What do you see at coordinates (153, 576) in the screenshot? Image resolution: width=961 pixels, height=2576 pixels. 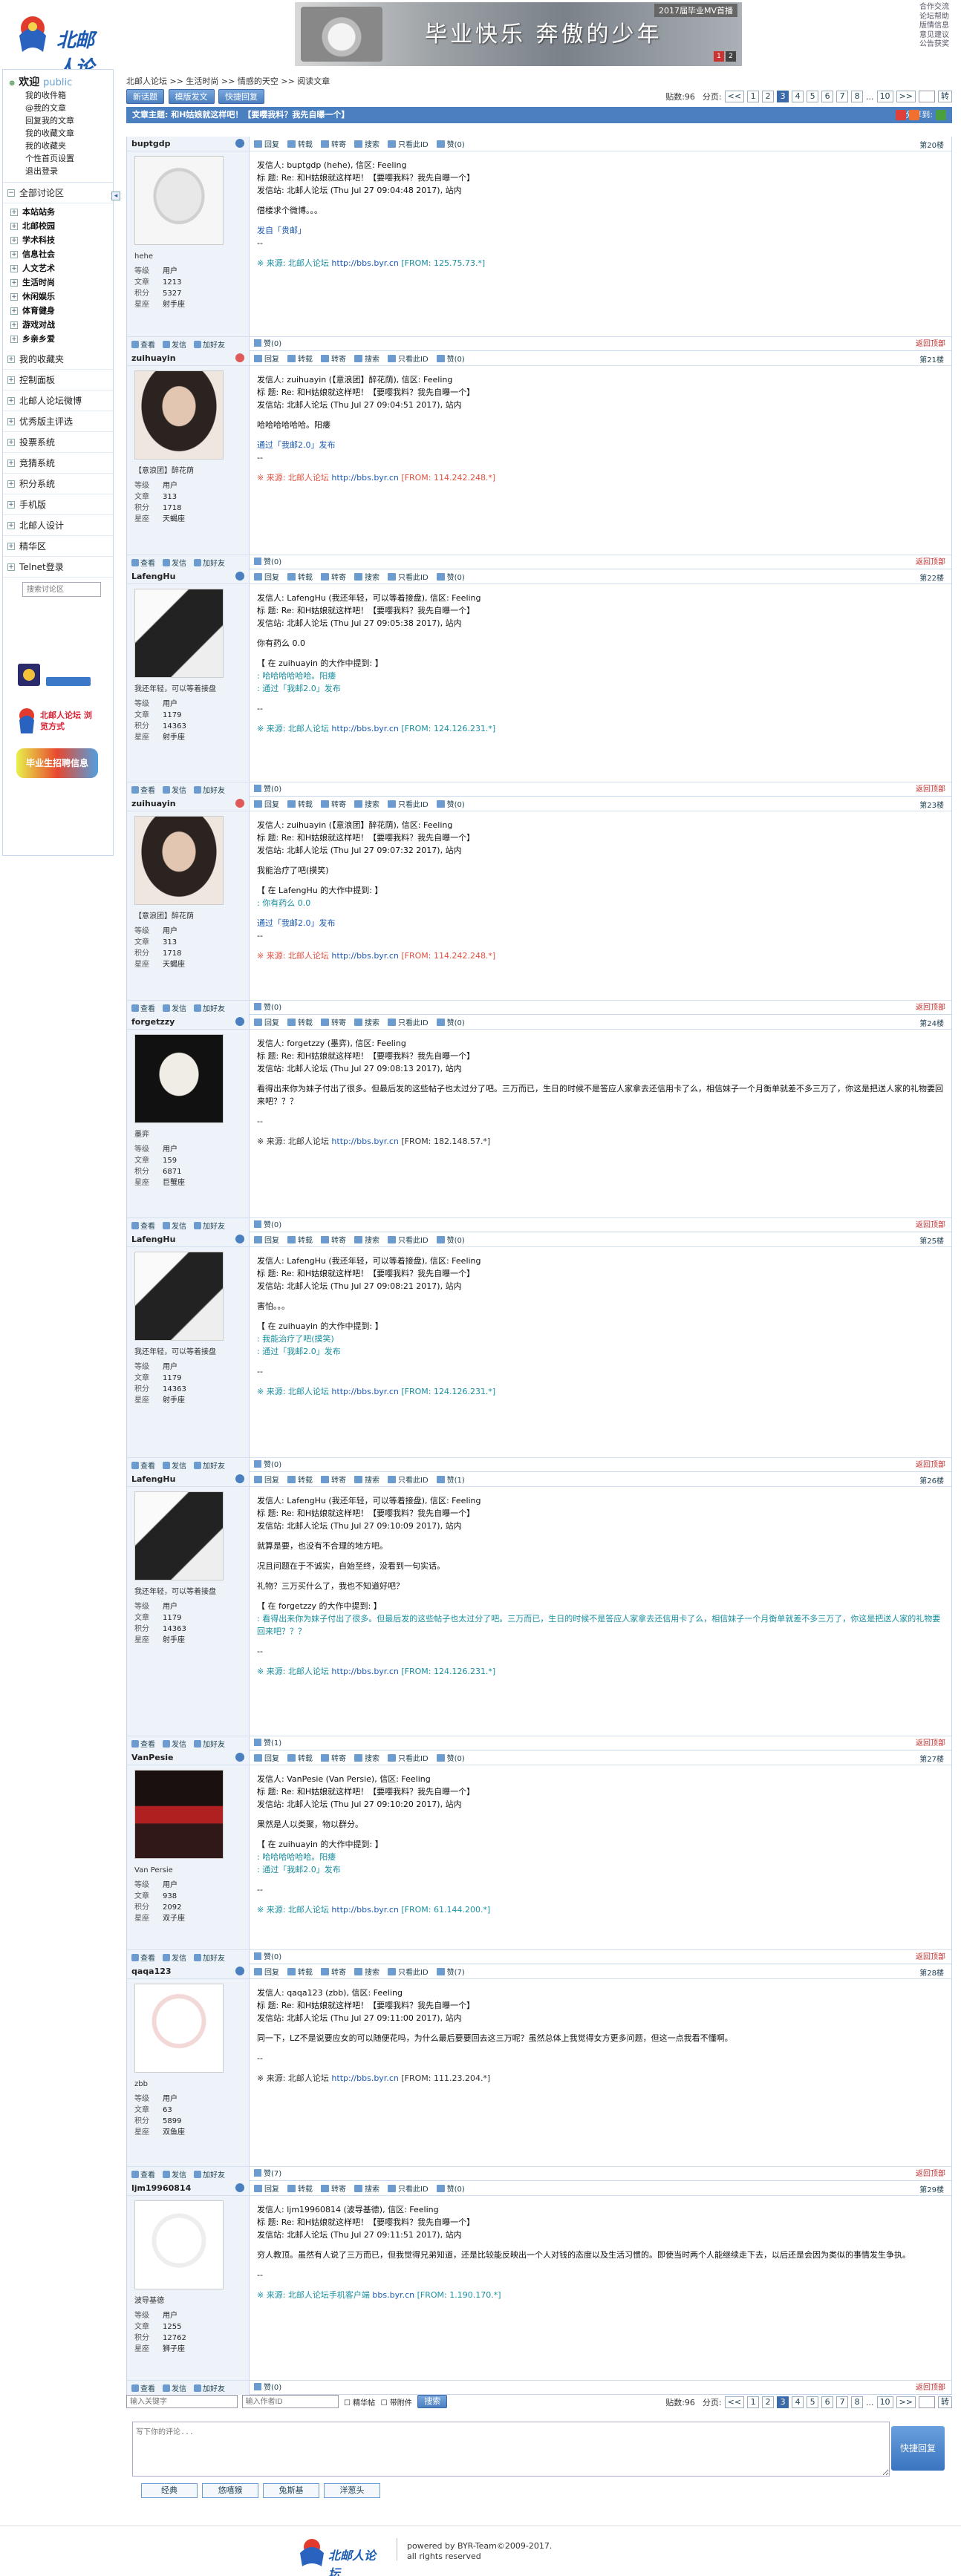 I see `author-id: LafengHu` at bounding box center [153, 576].